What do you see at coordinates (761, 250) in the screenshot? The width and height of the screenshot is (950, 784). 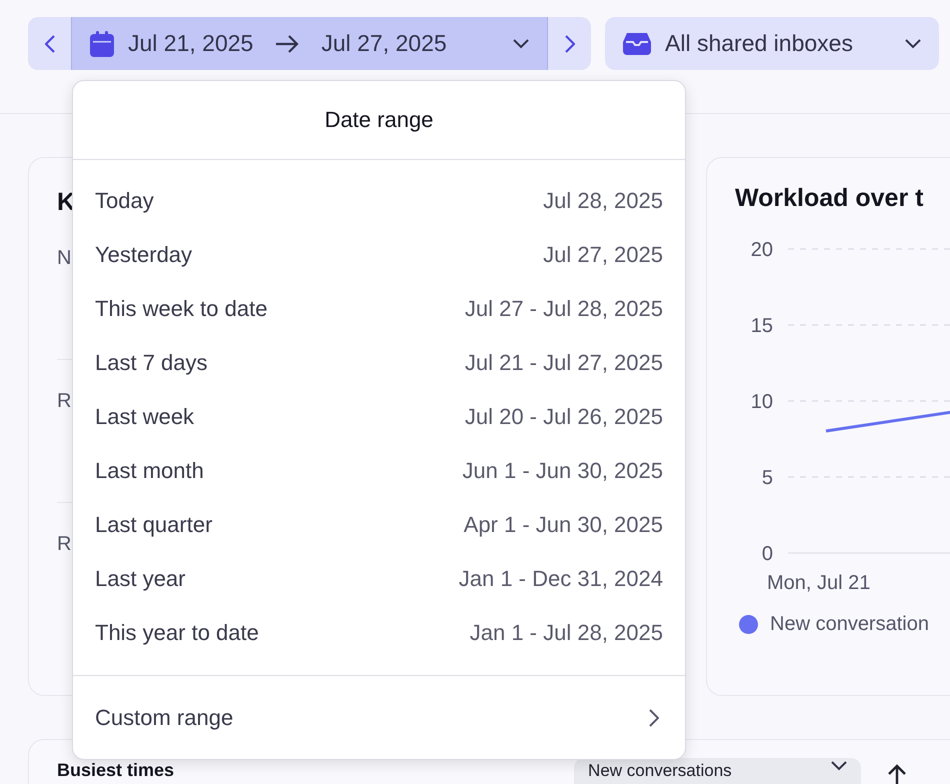 I see `axis-tick-label: 20` at bounding box center [761, 250].